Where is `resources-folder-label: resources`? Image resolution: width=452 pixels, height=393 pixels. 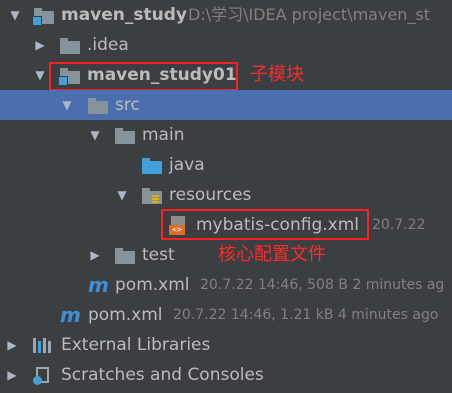 resources-folder-label: resources is located at coordinates (210, 195).